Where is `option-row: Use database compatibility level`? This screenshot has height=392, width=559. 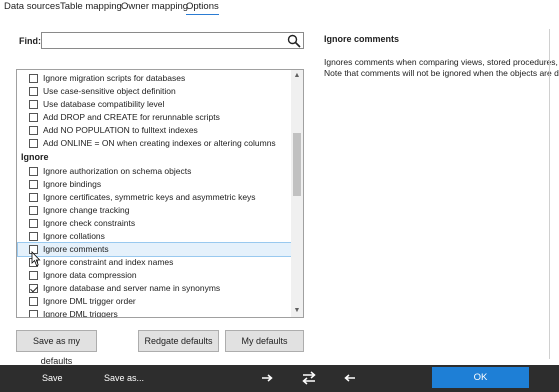
option-row: Use database compatibility level is located at coordinates (154, 104).